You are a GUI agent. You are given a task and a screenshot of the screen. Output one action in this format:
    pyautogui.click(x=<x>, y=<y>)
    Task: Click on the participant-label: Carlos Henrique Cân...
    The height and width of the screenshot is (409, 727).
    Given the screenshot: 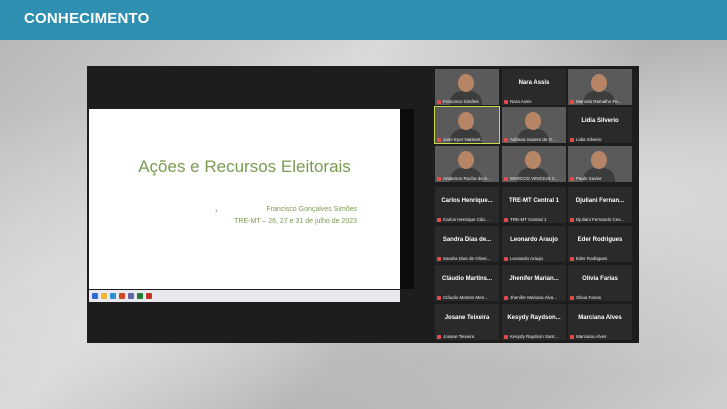 What is the action you would take?
    pyautogui.click(x=463, y=219)
    